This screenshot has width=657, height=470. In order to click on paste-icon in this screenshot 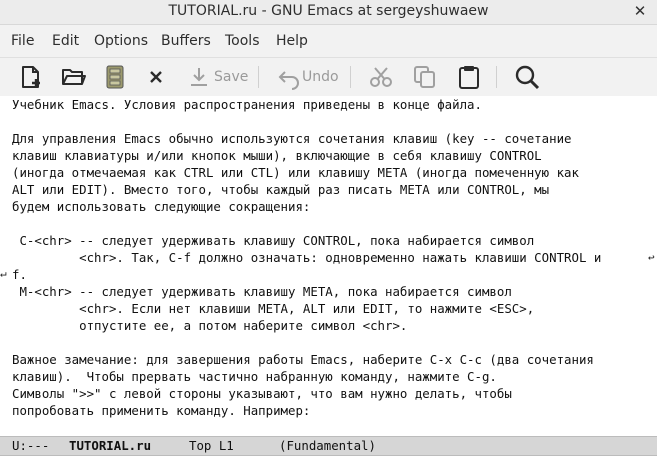, I will do `click(469, 77)`.